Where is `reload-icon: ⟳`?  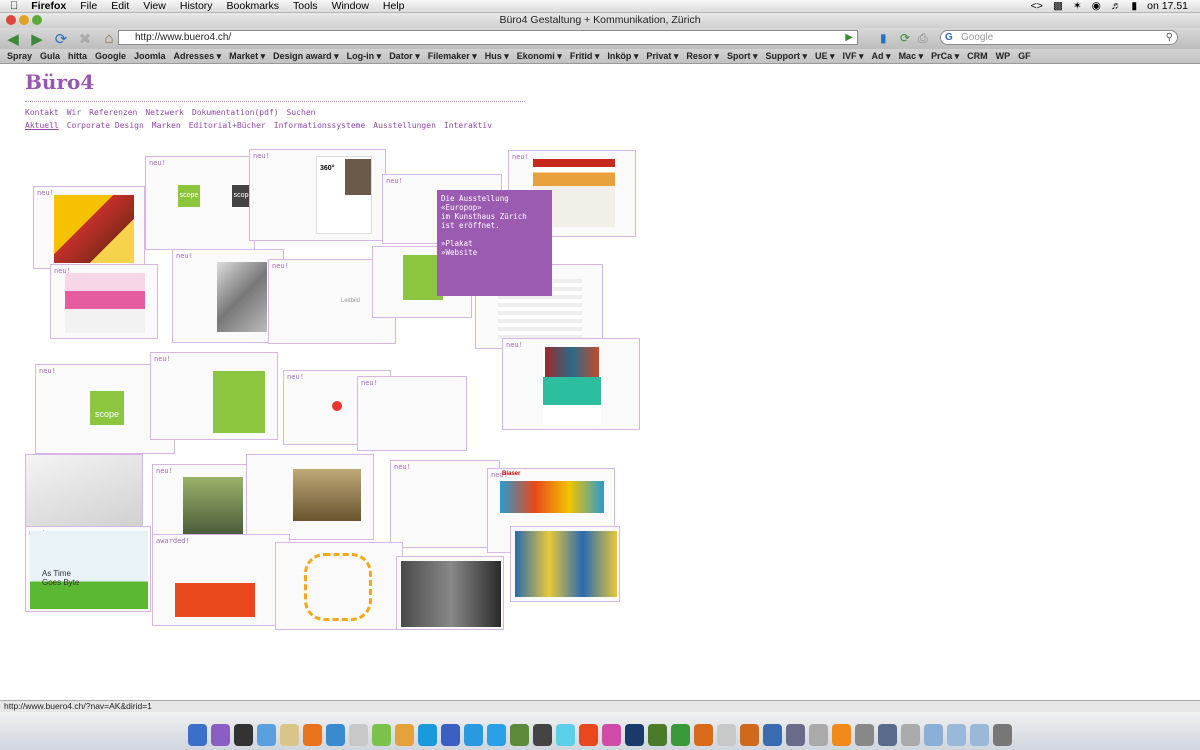 reload-icon: ⟳ is located at coordinates (61, 39).